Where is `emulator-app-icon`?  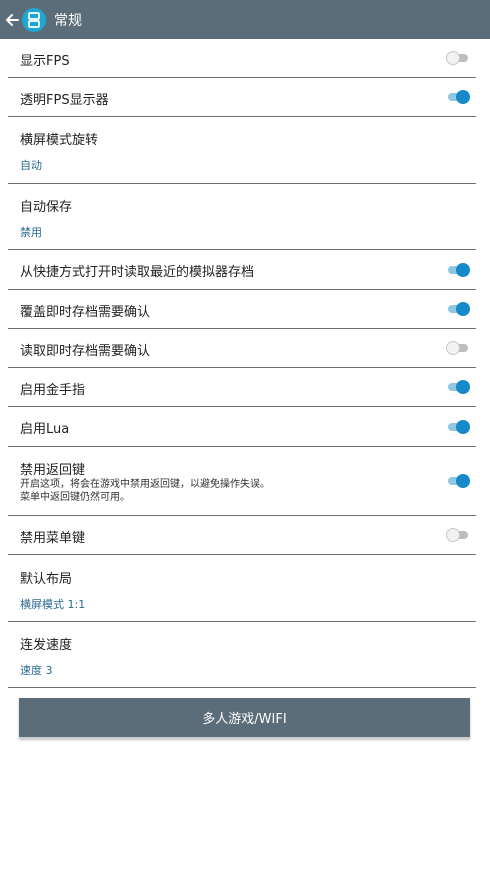 emulator-app-icon is located at coordinates (34, 19).